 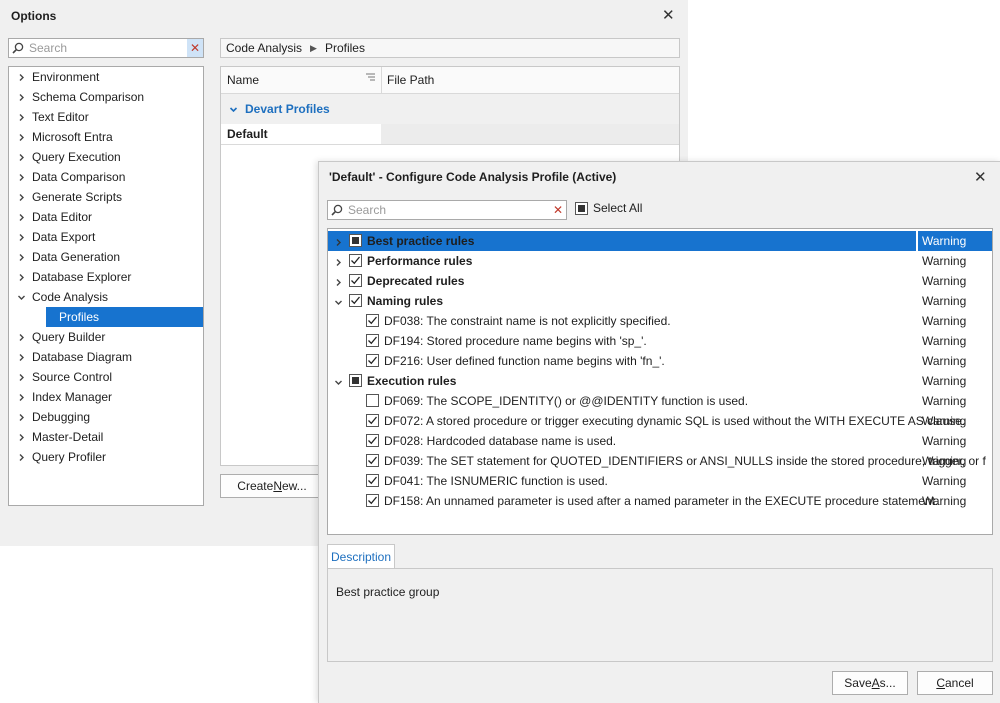 What do you see at coordinates (660, 381) in the screenshot?
I see `rule-group-row: Execution rules Warning` at bounding box center [660, 381].